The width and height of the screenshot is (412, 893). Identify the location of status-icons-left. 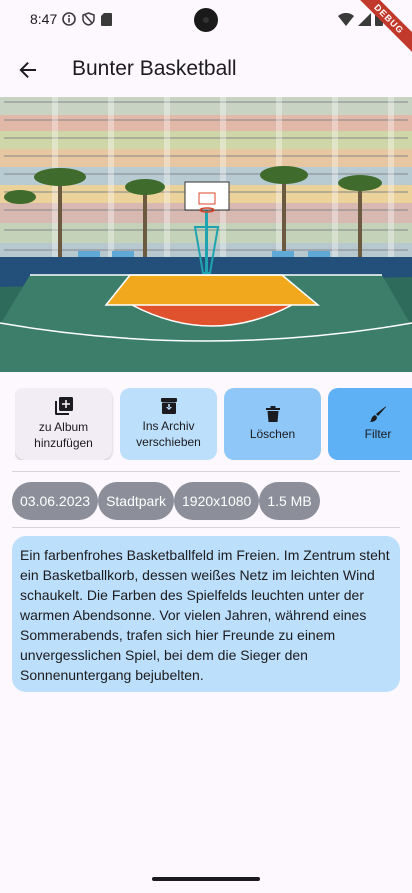
(87, 19).